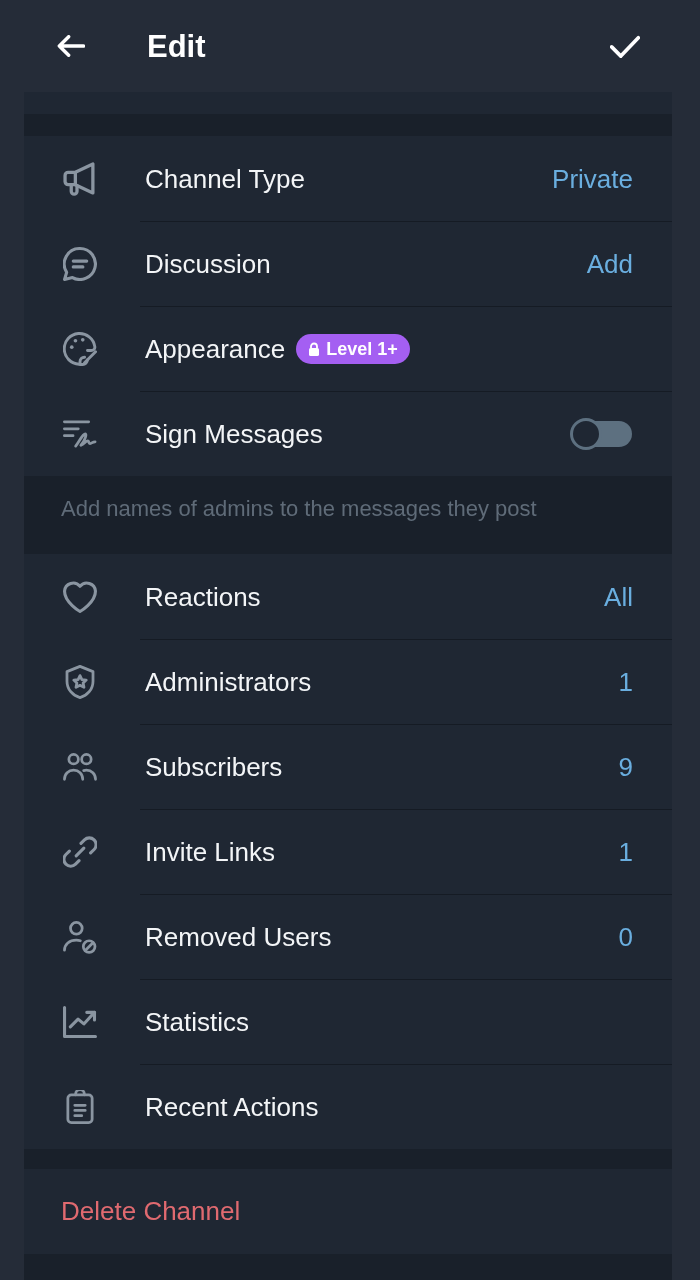 This screenshot has height=1280, width=700. I want to click on setting-label: Subscribers, so click(214, 767).